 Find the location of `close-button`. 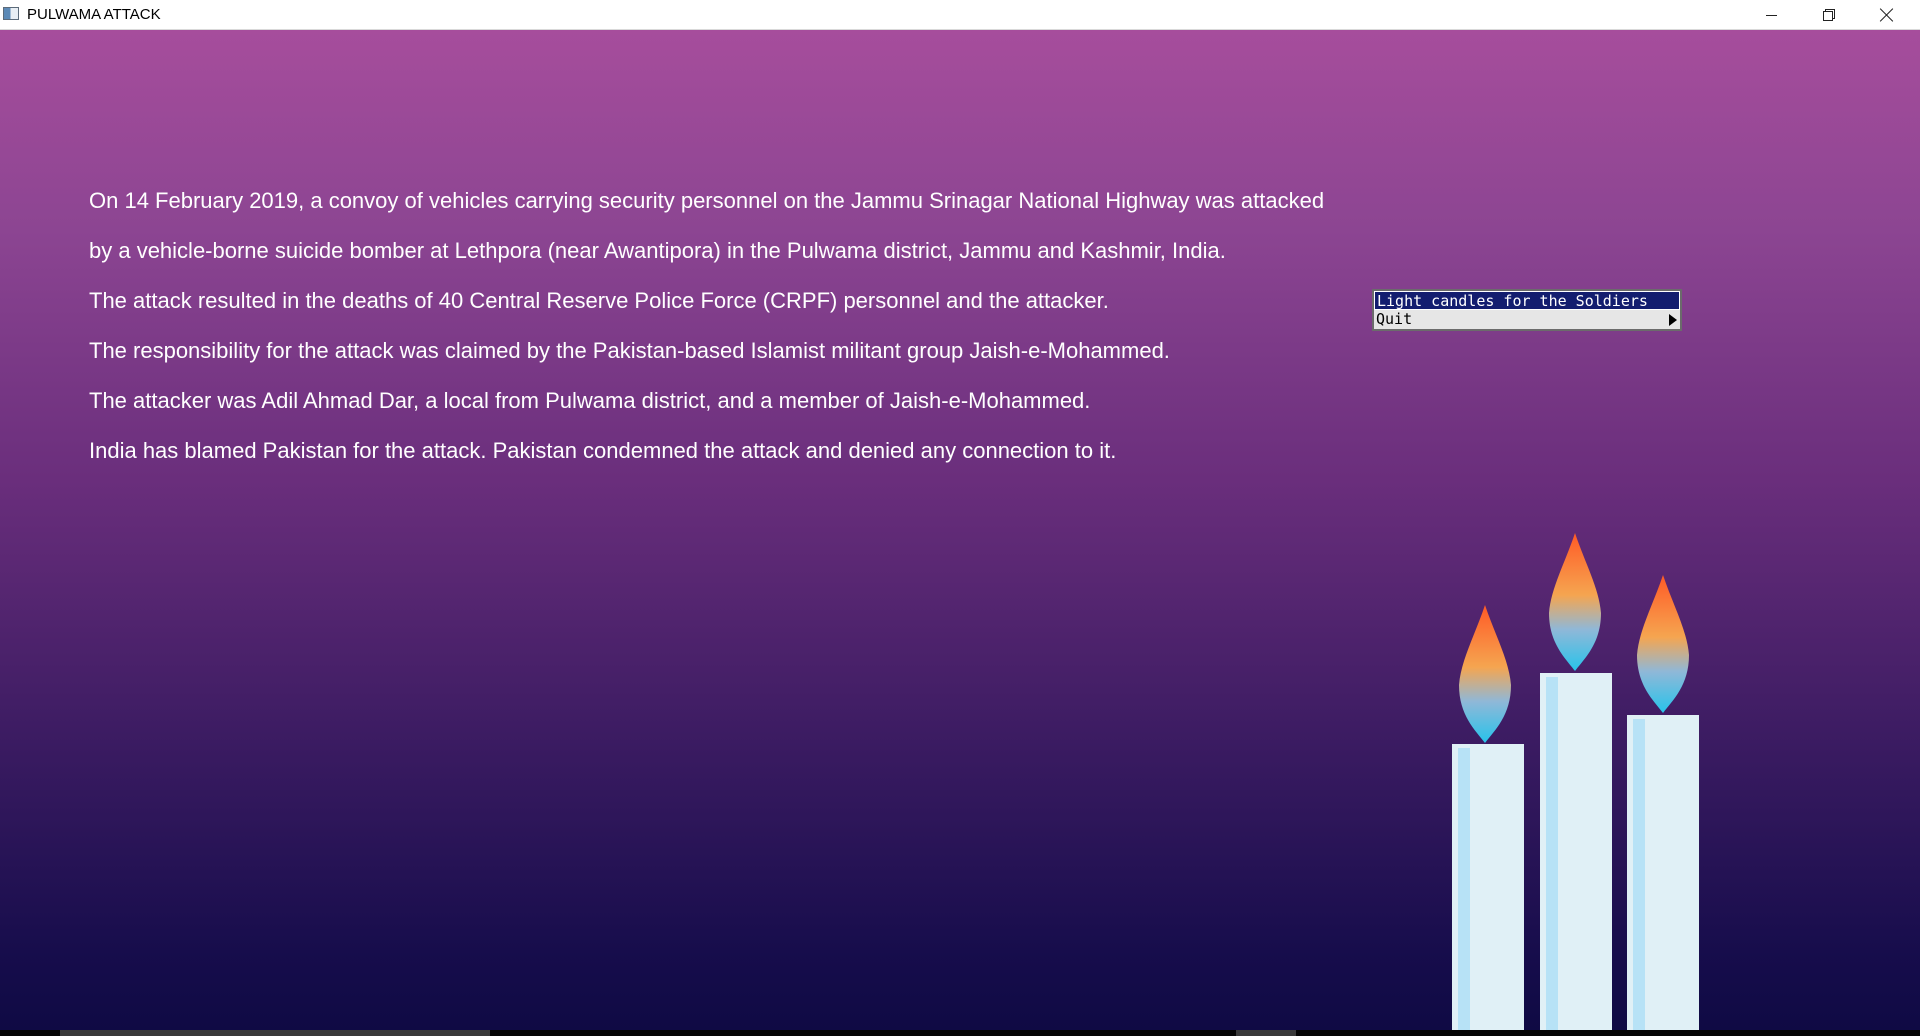

close-button is located at coordinates (1887, 15).